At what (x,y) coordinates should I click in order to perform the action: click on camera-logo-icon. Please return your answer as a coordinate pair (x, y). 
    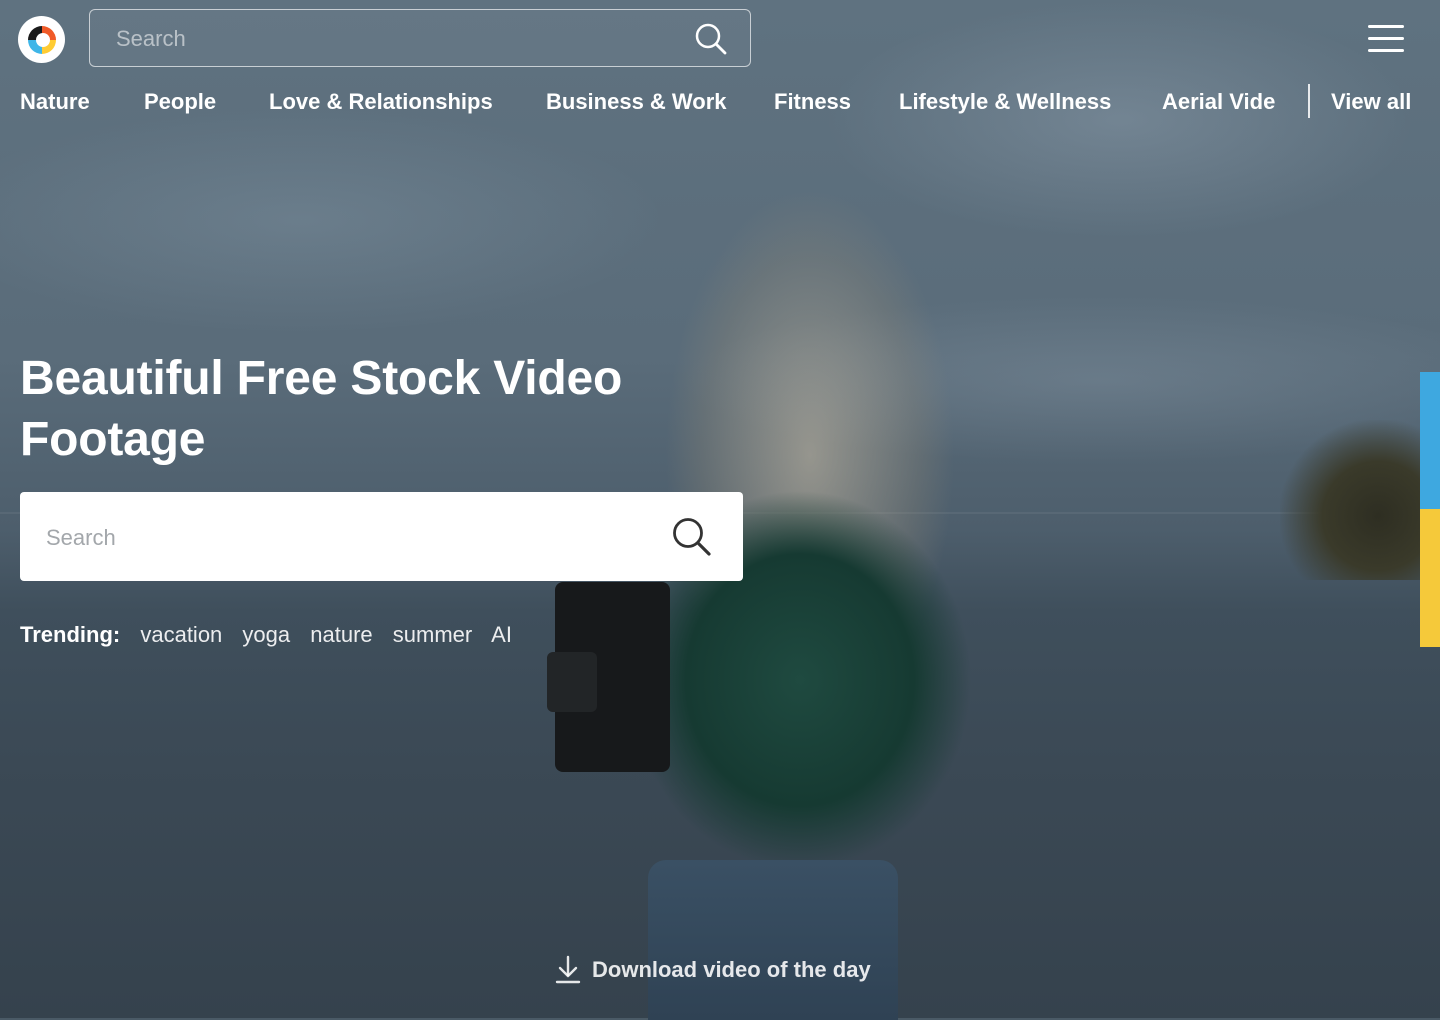
    Looking at the image, I should click on (41, 39).